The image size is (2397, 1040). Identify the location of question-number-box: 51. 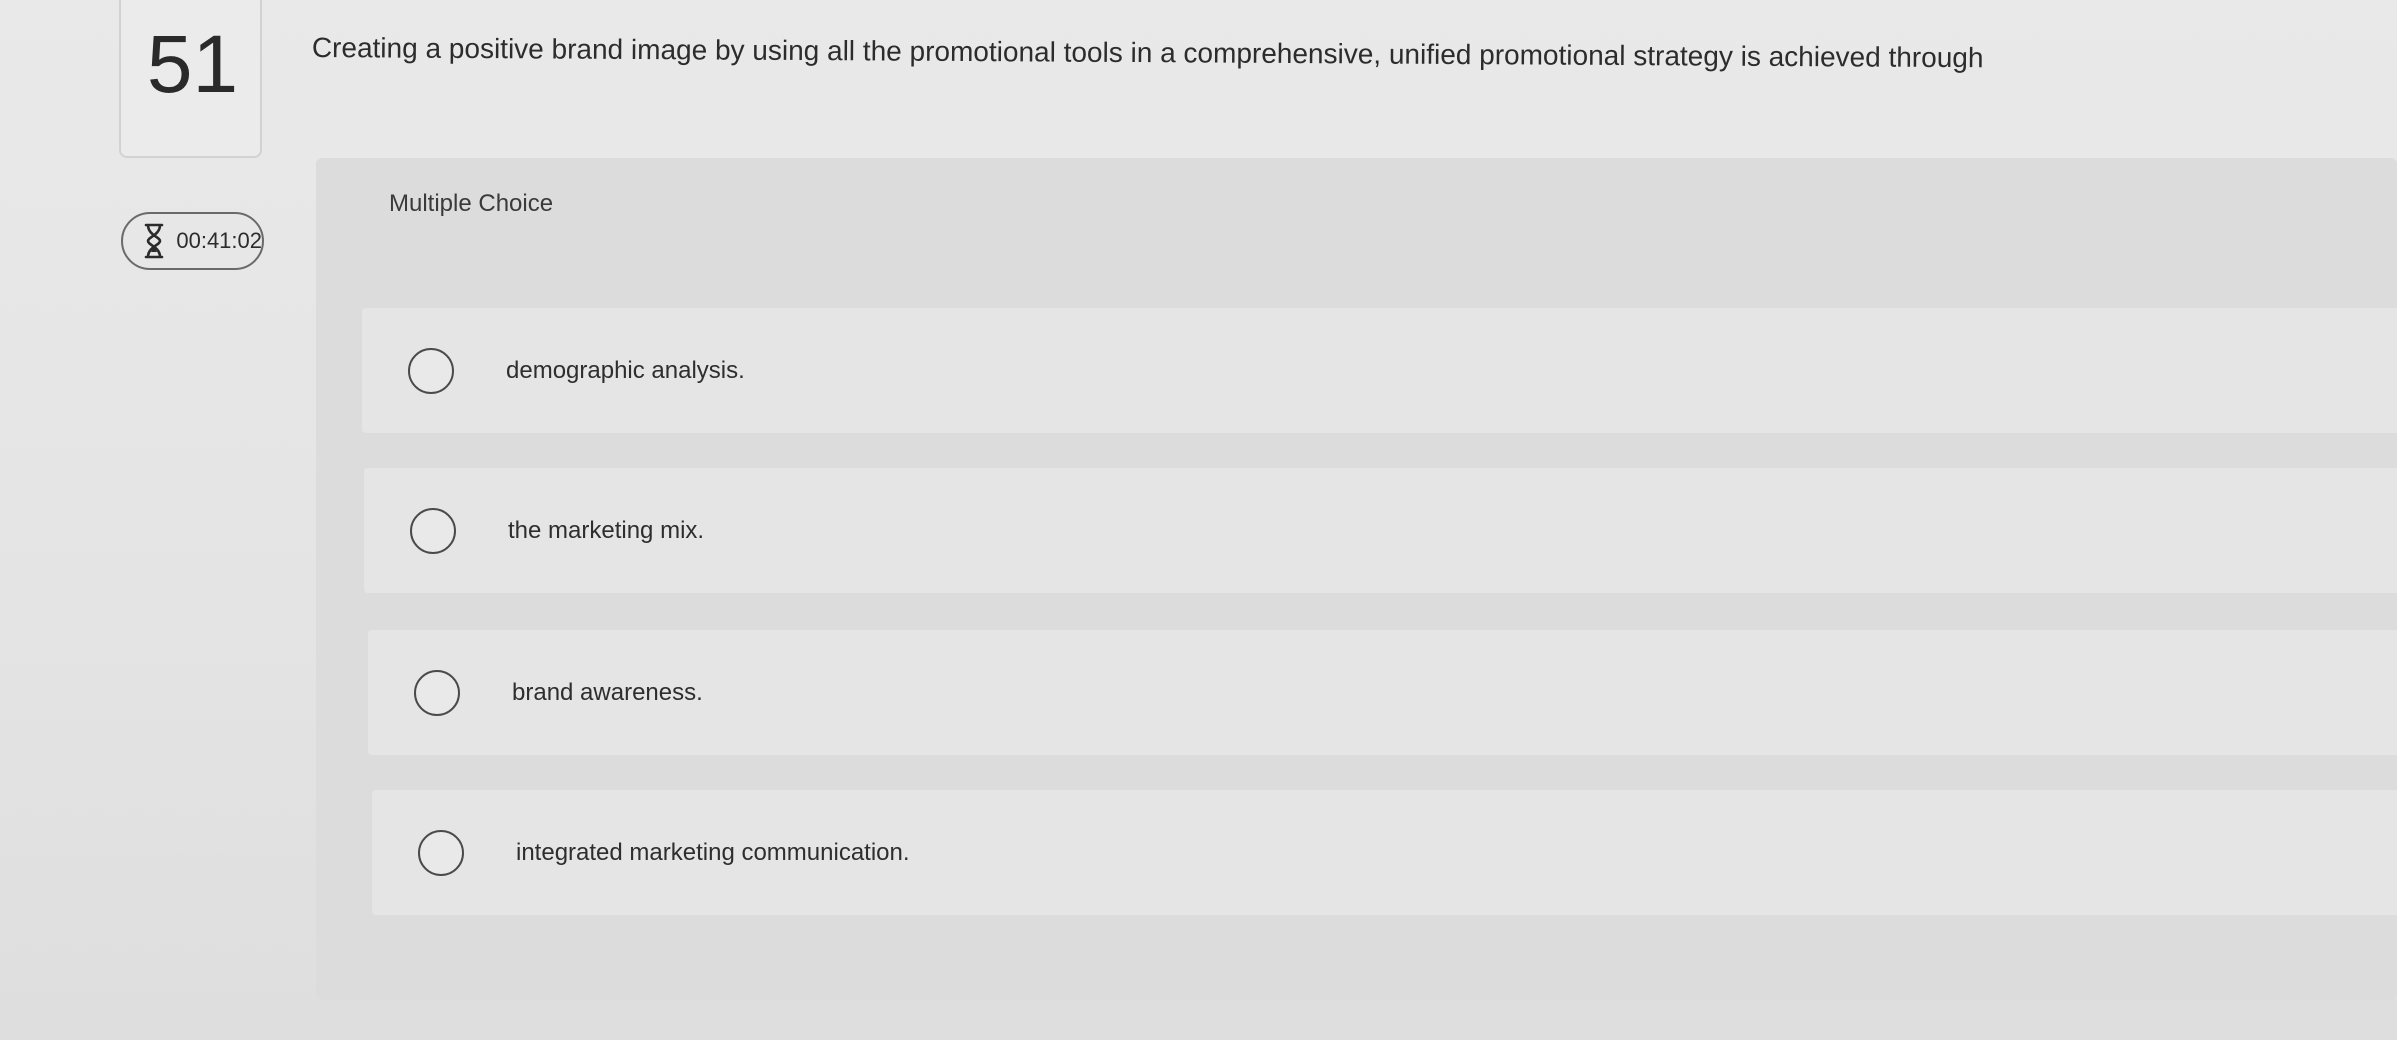
(190, 79).